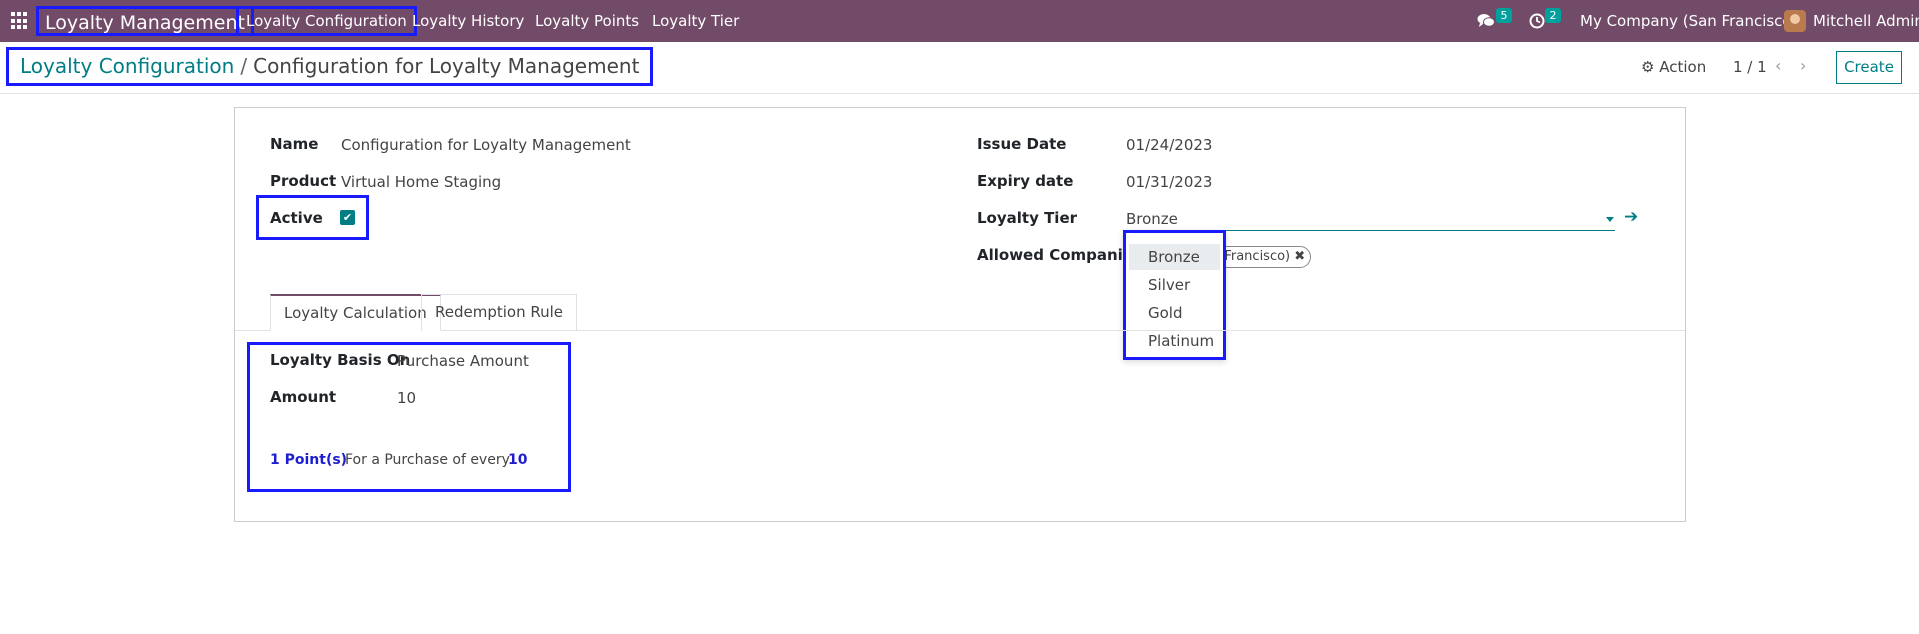 This screenshot has height=634, width=1919. Describe the element at coordinates (463, 361) in the screenshot. I see `basis-field: Purchase Amount` at that location.